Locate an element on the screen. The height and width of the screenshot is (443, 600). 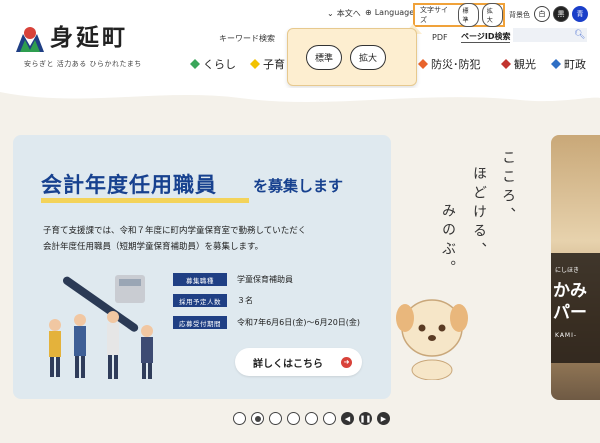
details-button: 詳しくはこちら ➜ is located at coordinates (298, 362).